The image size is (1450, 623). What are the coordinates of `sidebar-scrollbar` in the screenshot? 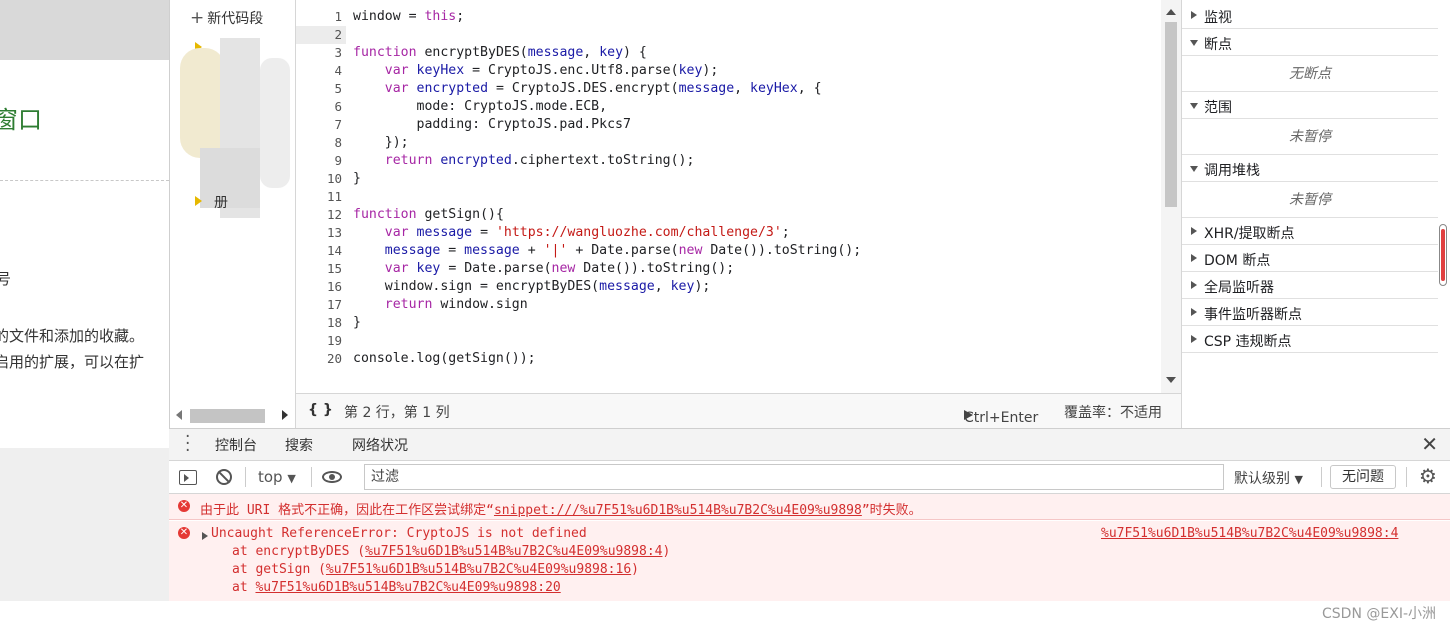 It's located at (1443, 255).